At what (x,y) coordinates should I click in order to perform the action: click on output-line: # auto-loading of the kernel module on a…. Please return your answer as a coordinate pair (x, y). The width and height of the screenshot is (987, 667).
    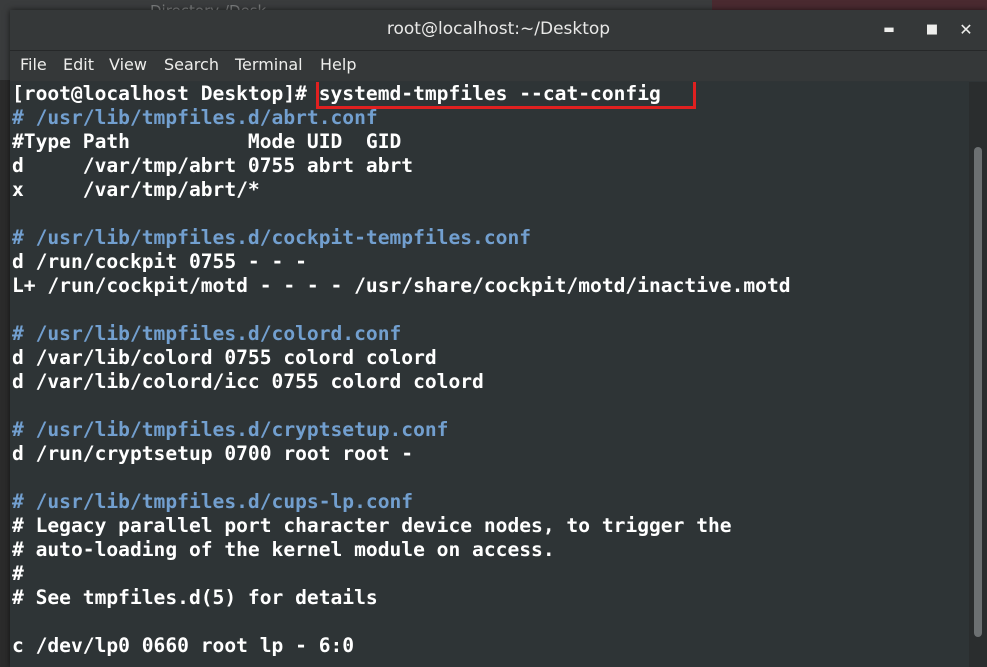
    Looking at the image, I should click on (283, 549).